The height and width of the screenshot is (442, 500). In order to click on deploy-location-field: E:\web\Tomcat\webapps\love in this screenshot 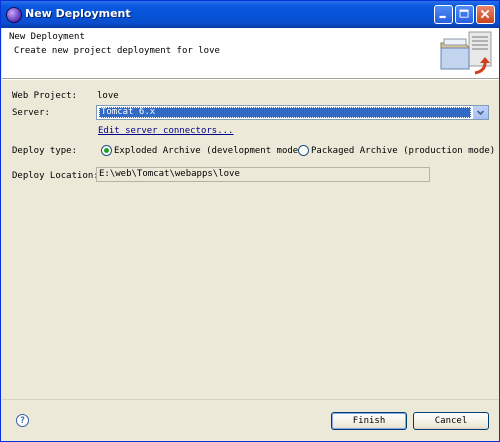, I will do `click(263, 174)`.